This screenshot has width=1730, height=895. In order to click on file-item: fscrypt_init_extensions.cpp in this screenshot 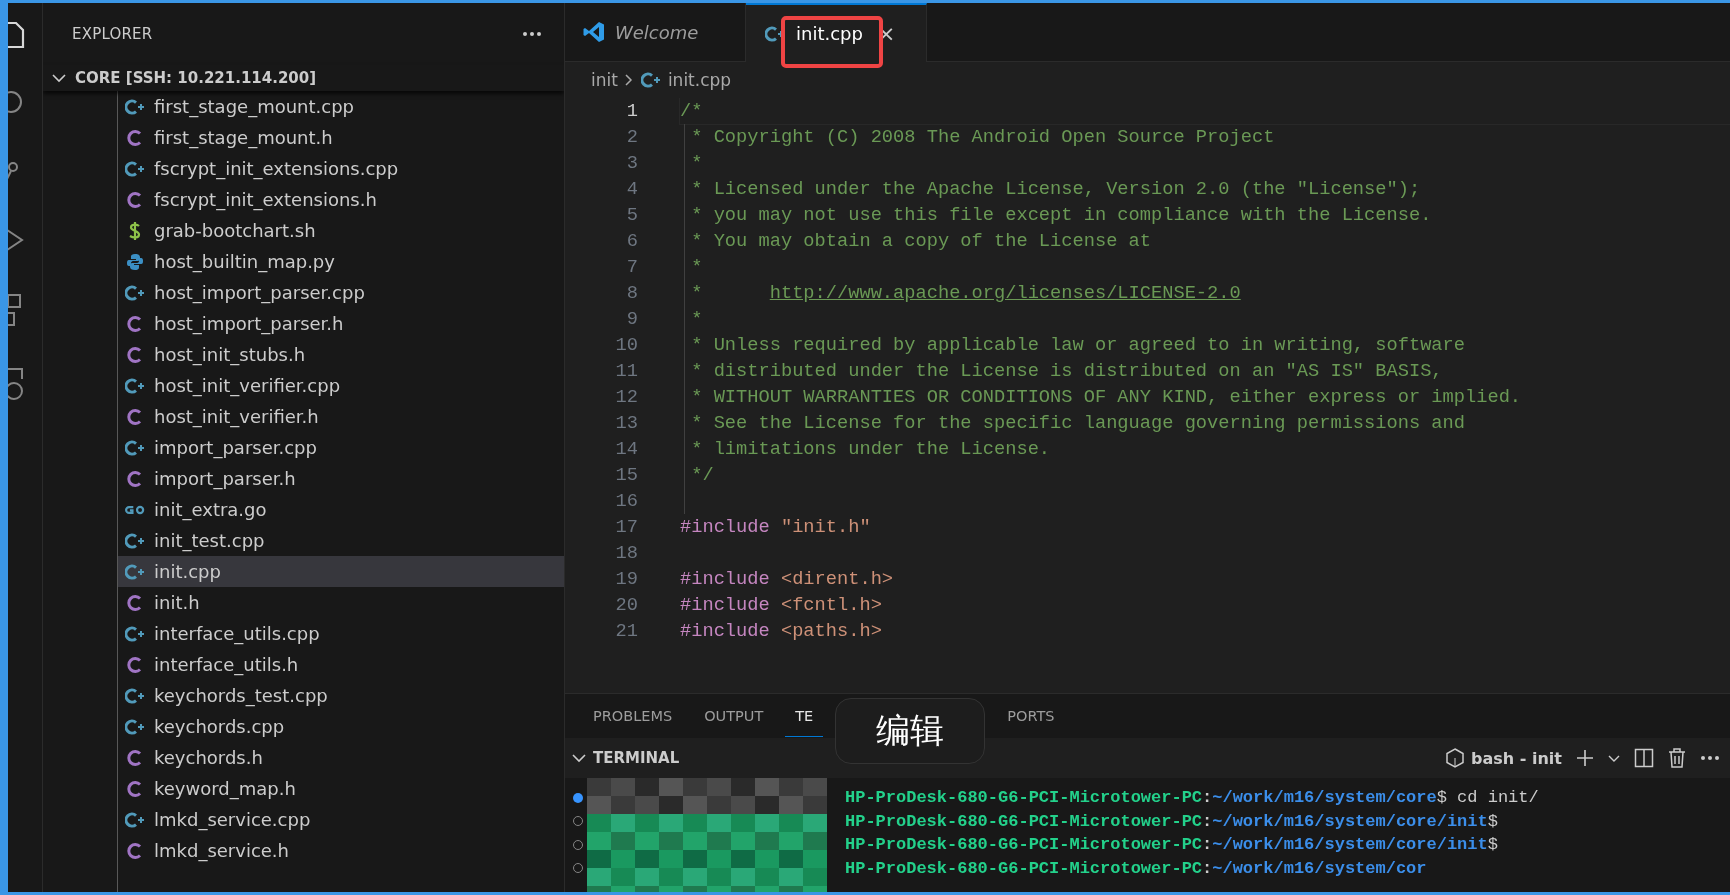, I will do `click(341, 168)`.